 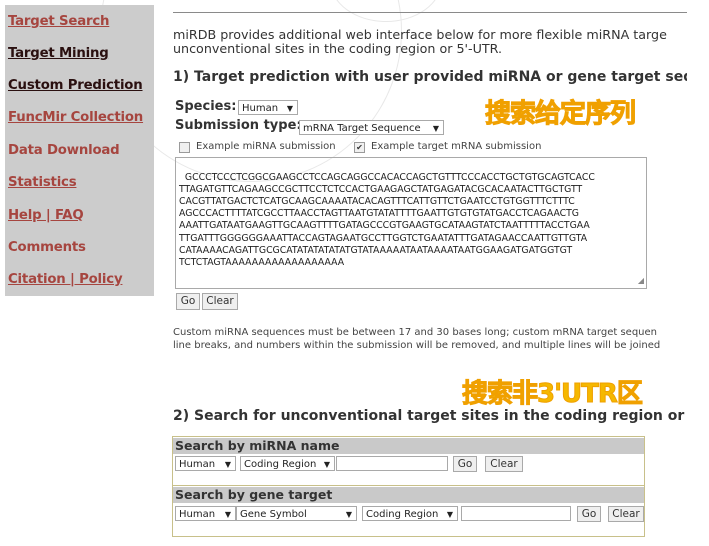 I want to click on search-by-gene-header: Search by gene target, so click(x=408, y=495).